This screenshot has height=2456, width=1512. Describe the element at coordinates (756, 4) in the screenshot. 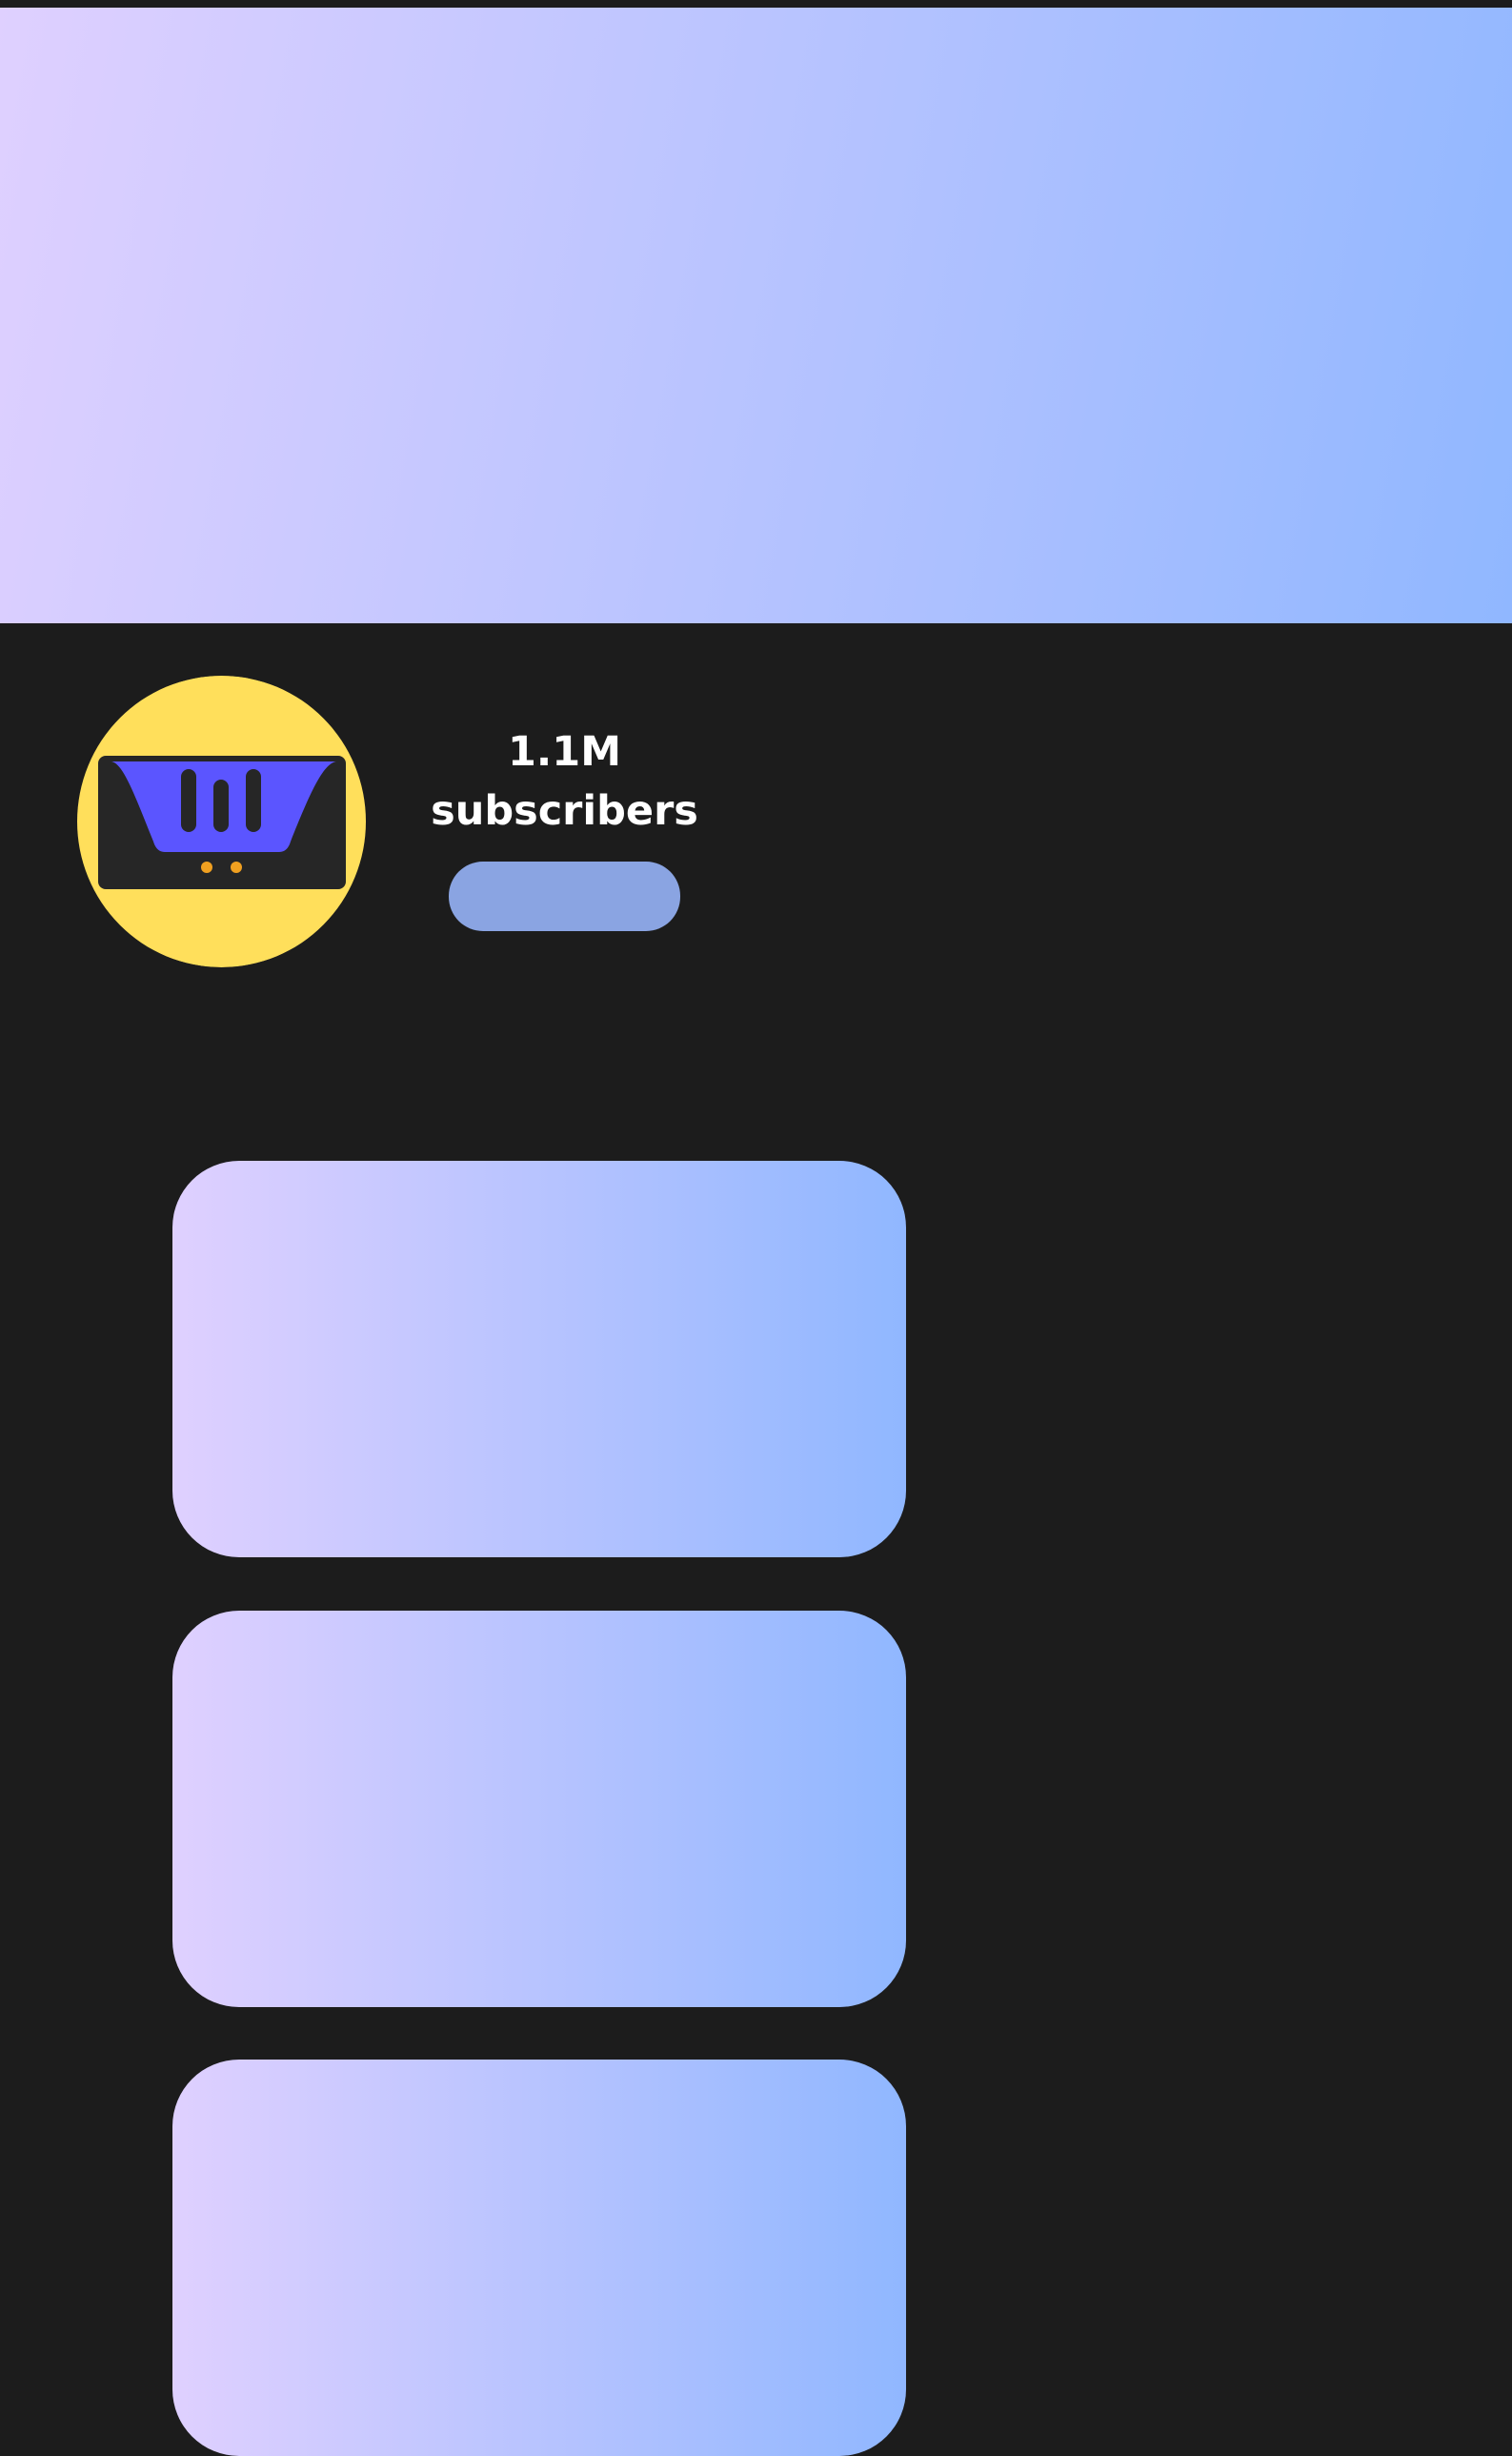

I see `top-strip` at that location.